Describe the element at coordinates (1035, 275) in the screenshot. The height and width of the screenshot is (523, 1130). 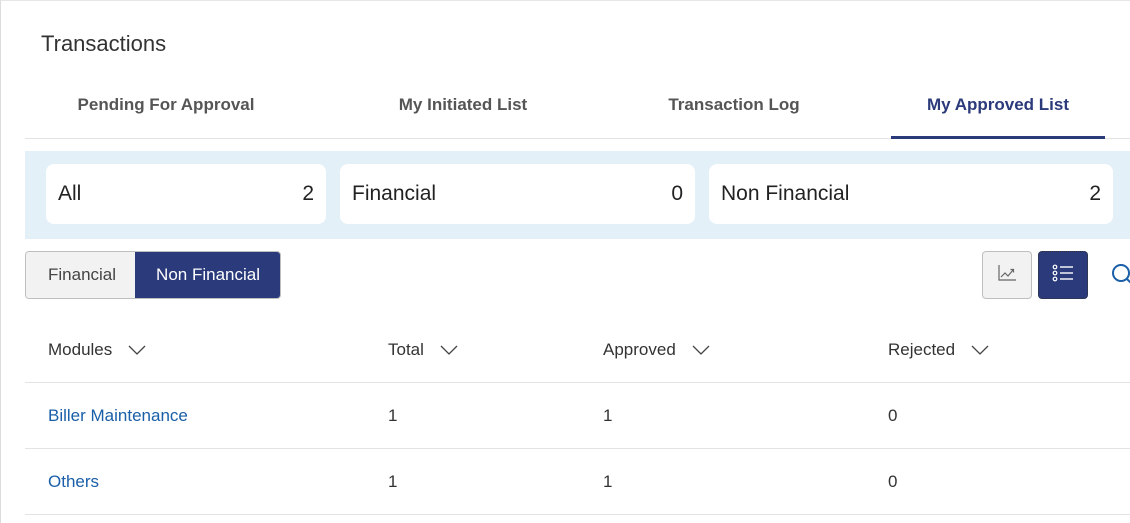
I see `view-switcher` at that location.